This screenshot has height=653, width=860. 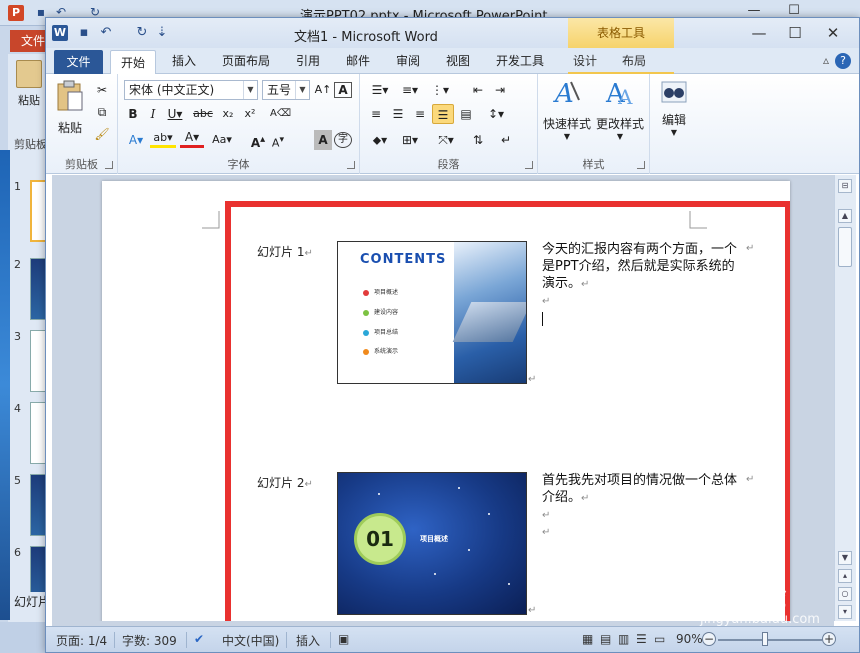 I want to click on tab-references: 引用, so click(x=308, y=63).